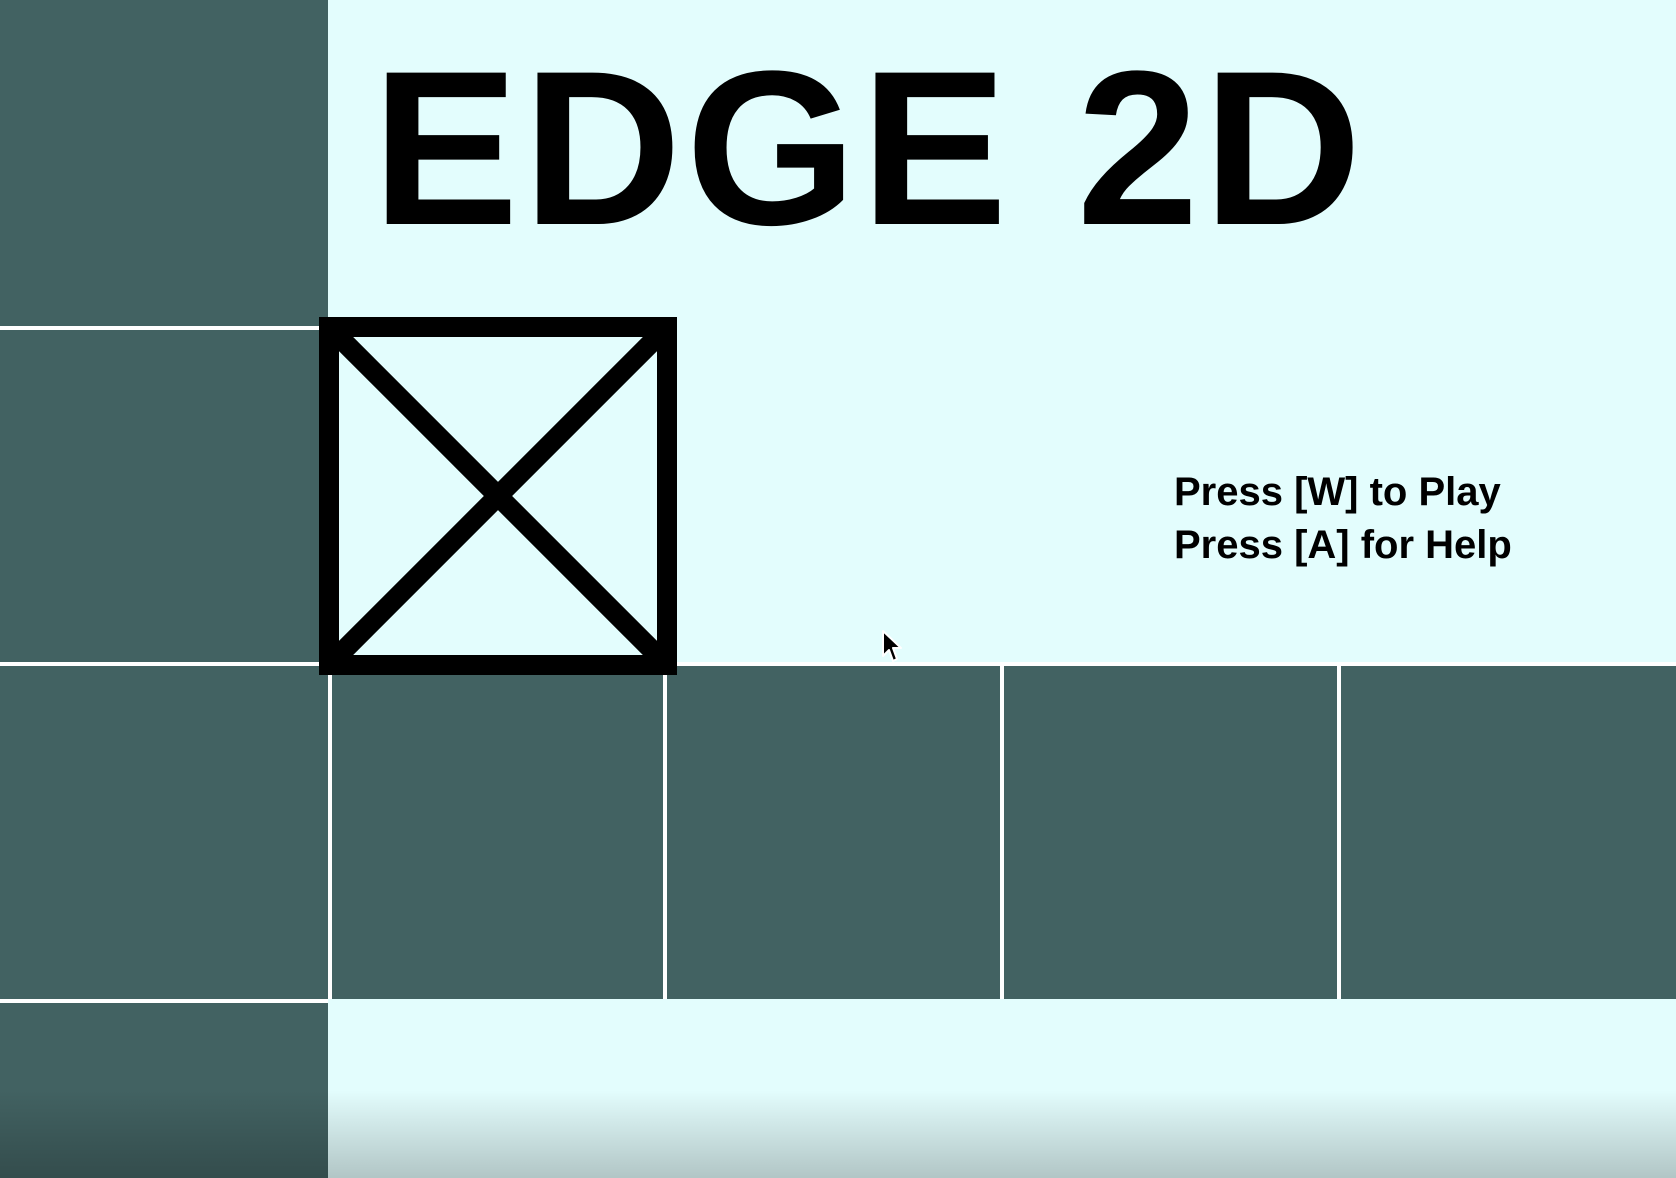 This screenshot has width=1676, height=1178. What do you see at coordinates (892, 646) in the screenshot?
I see `mouse-pointer-icon` at bounding box center [892, 646].